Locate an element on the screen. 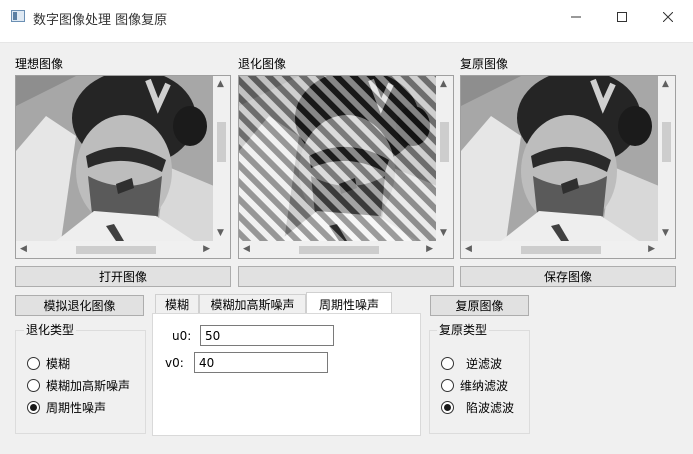 The image size is (693, 454). close-button is located at coordinates (668, 17).